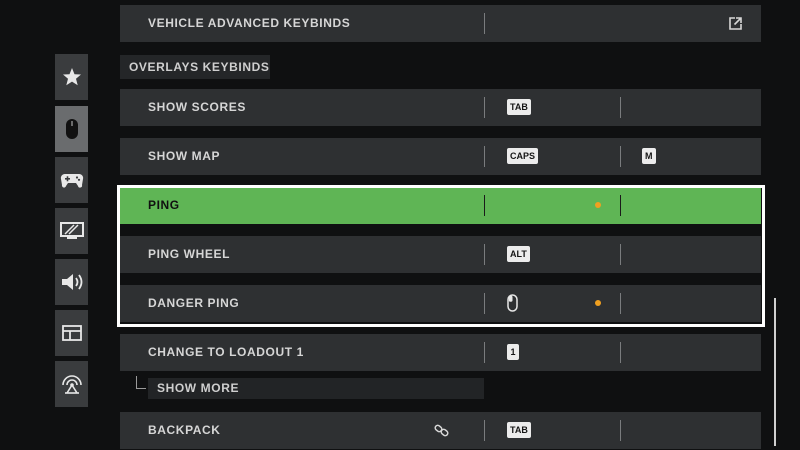 The height and width of the screenshot is (450, 800). I want to click on link-icon, so click(441, 430).